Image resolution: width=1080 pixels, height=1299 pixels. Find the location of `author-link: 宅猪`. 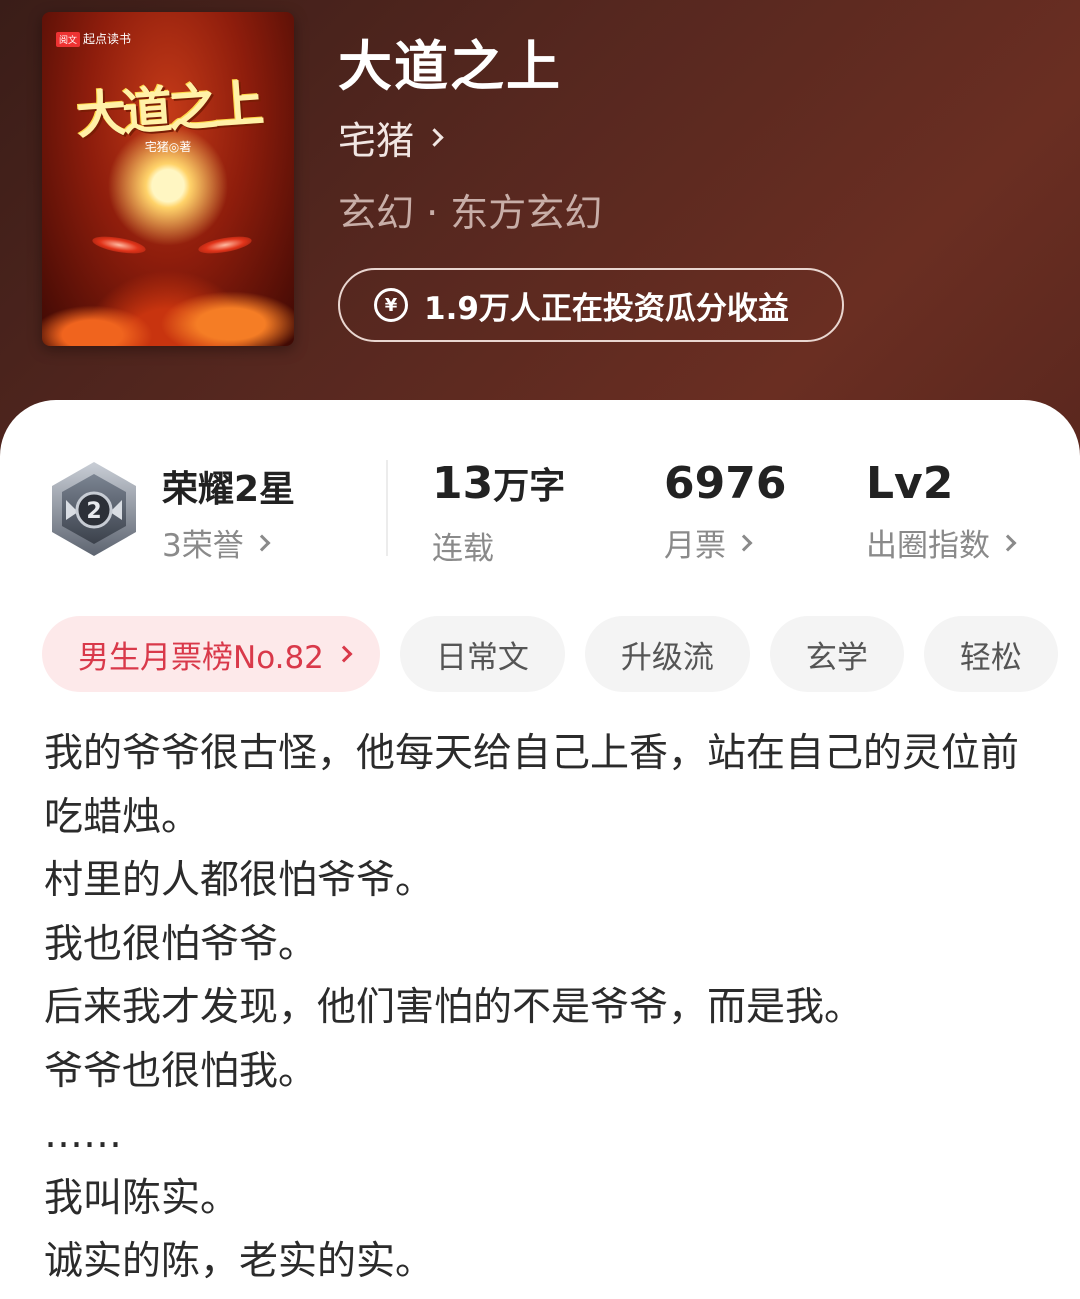

author-link: 宅猪 is located at coordinates (391, 137).